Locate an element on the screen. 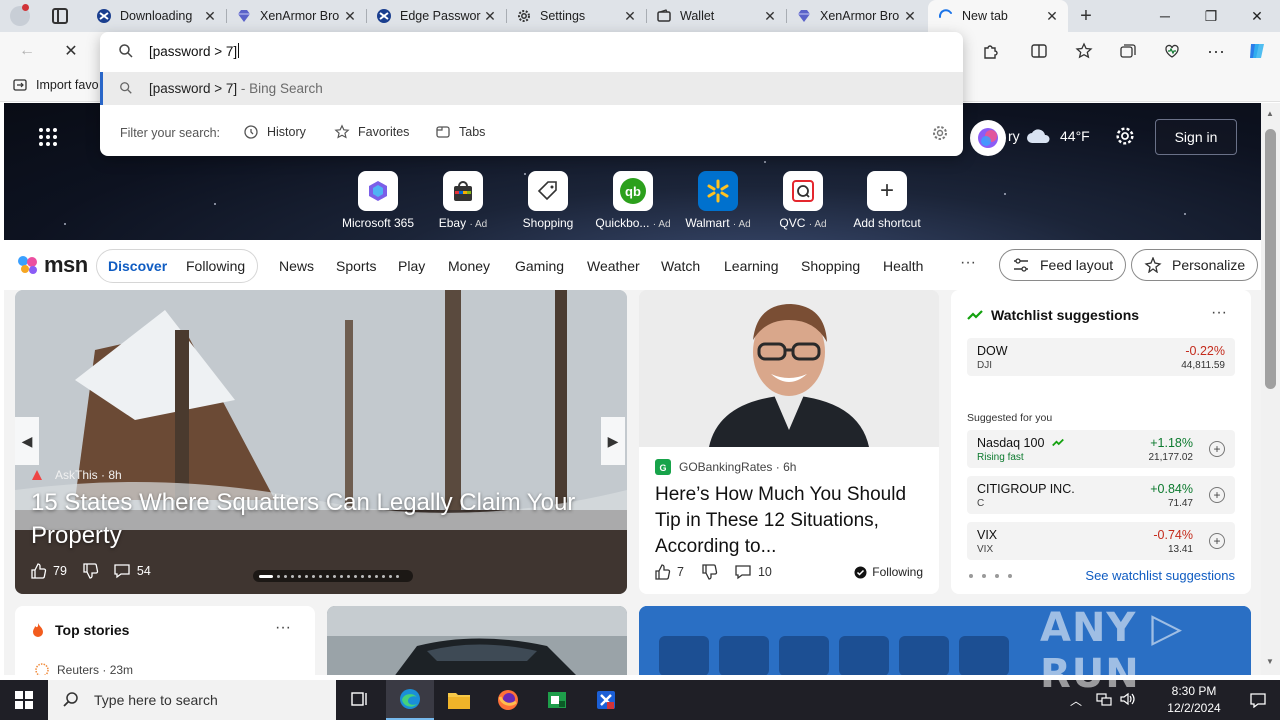 The height and width of the screenshot is (720, 1280). suggestion-bing-search: [password > 7] - Bing Search is located at coordinates (531, 88).